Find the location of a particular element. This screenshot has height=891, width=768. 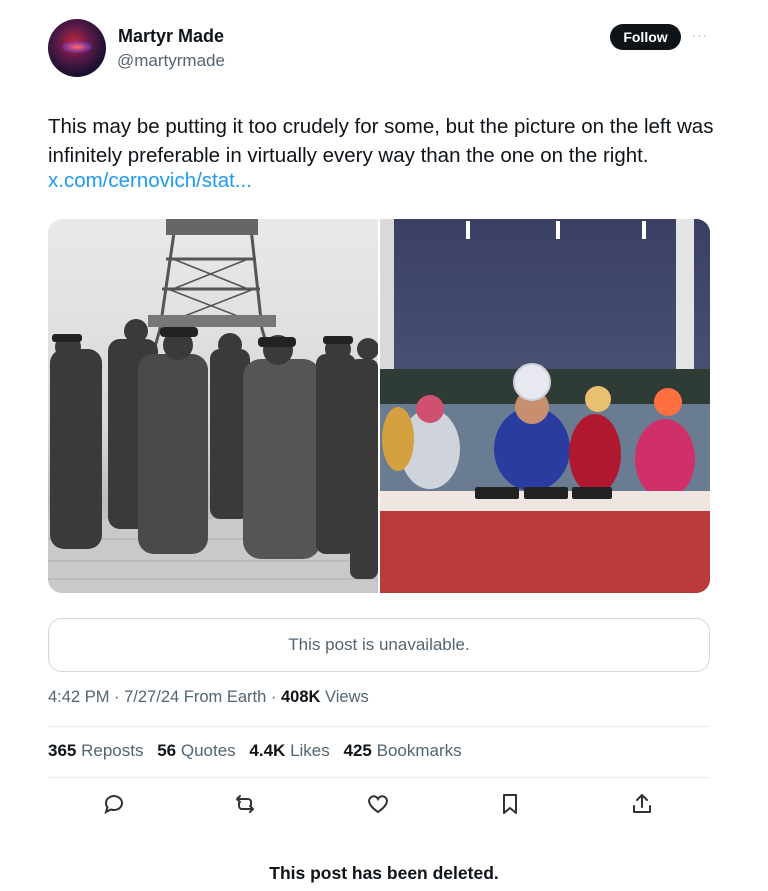

follow-button: Follow is located at coordinates (645, 37).